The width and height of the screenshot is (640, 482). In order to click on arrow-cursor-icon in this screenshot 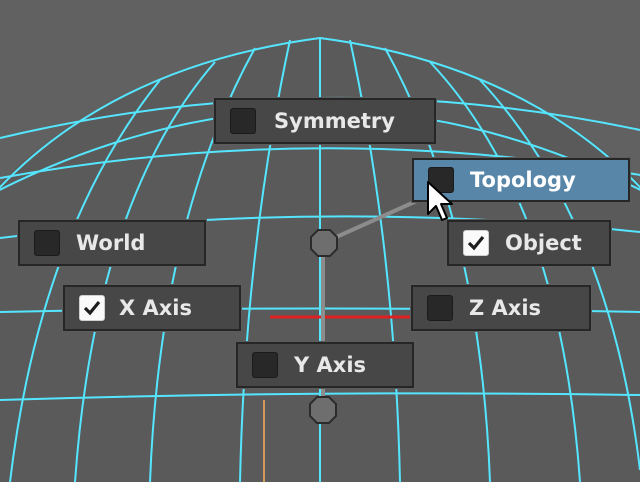, I will do `click(440, 201)`.